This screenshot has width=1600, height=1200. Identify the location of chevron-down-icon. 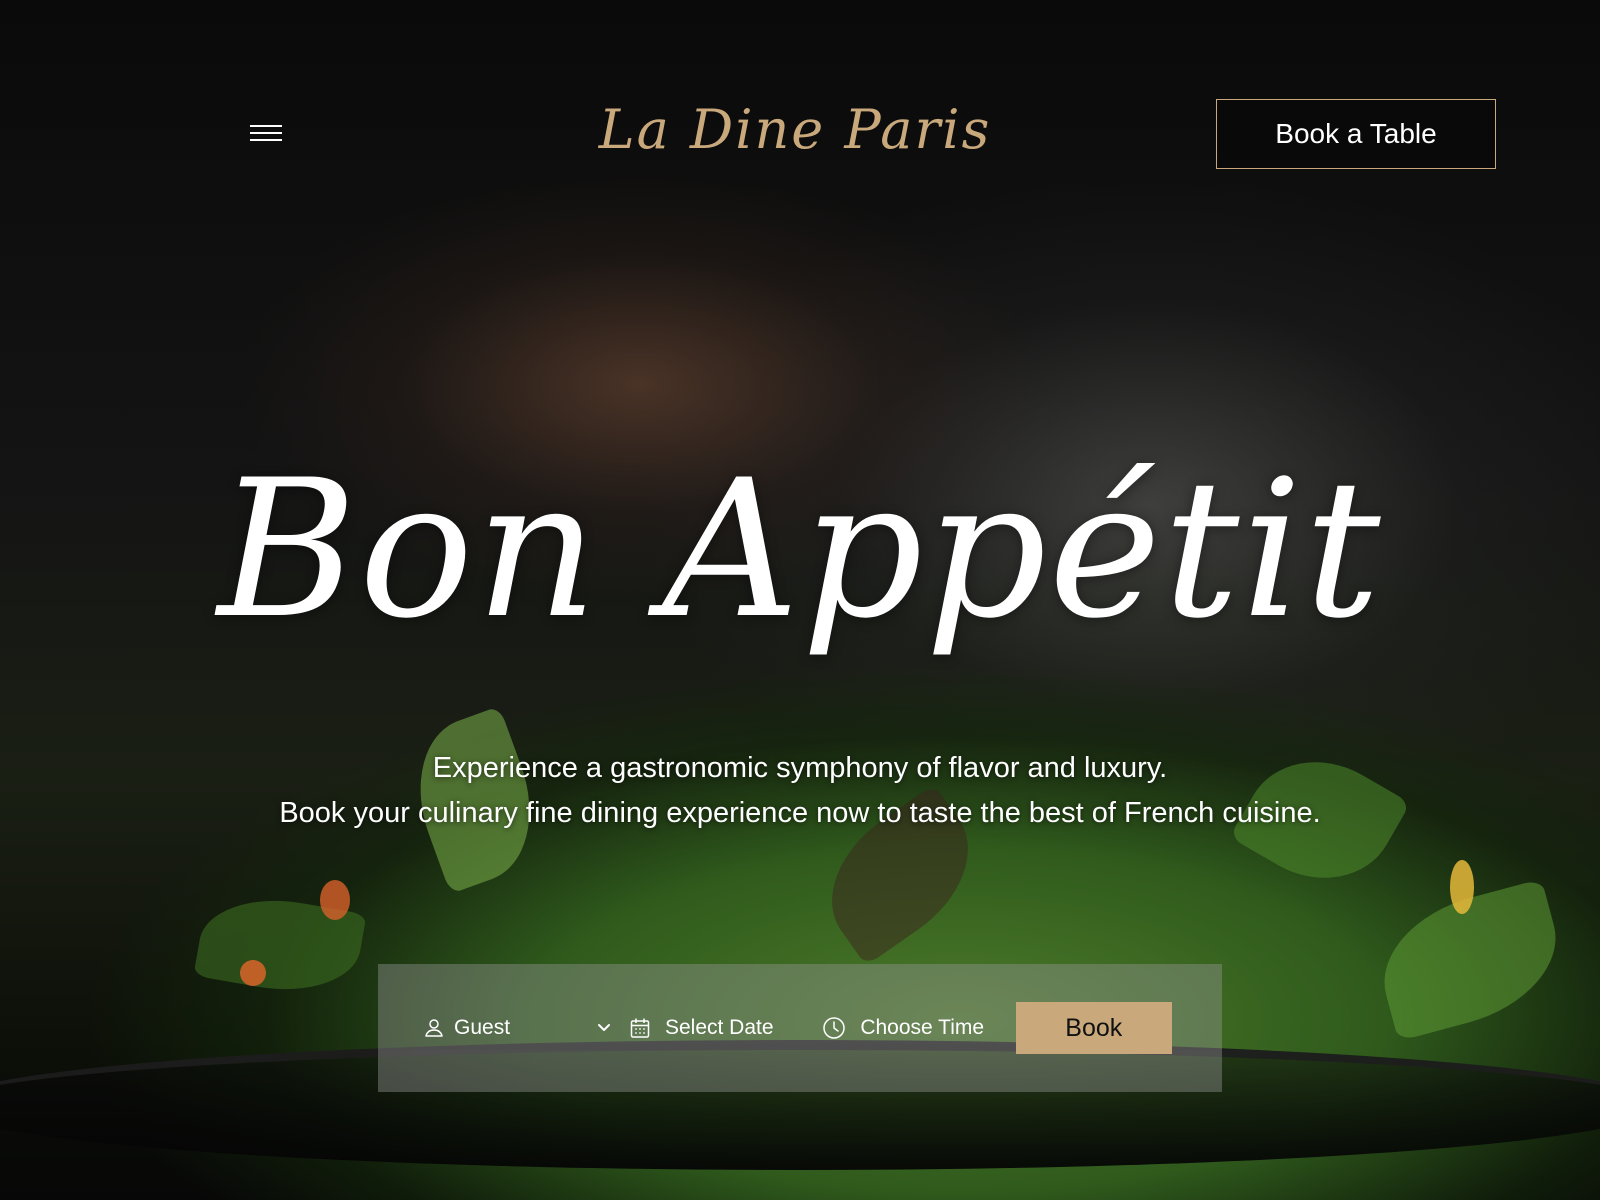
(603, 1027).